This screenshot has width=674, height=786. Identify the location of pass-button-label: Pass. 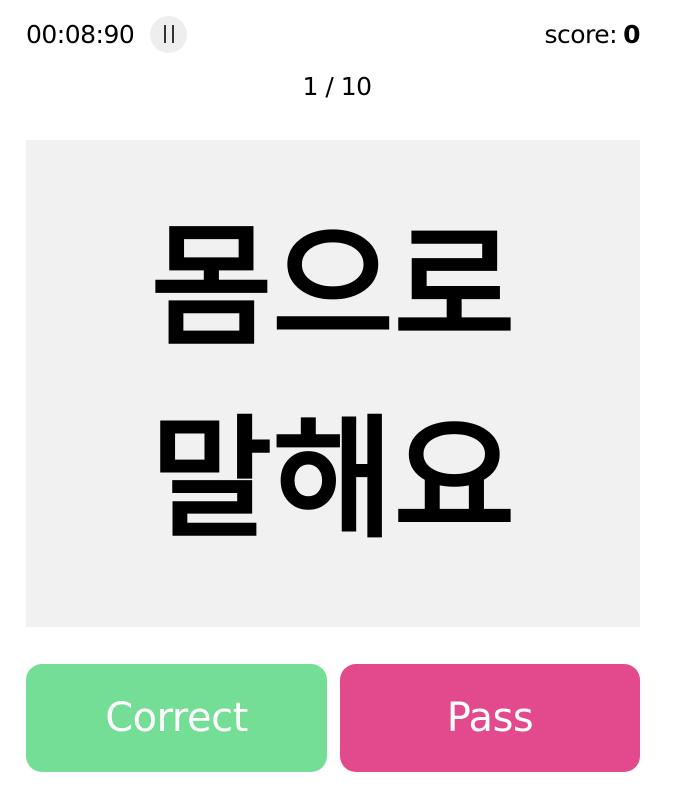
(490, 718).